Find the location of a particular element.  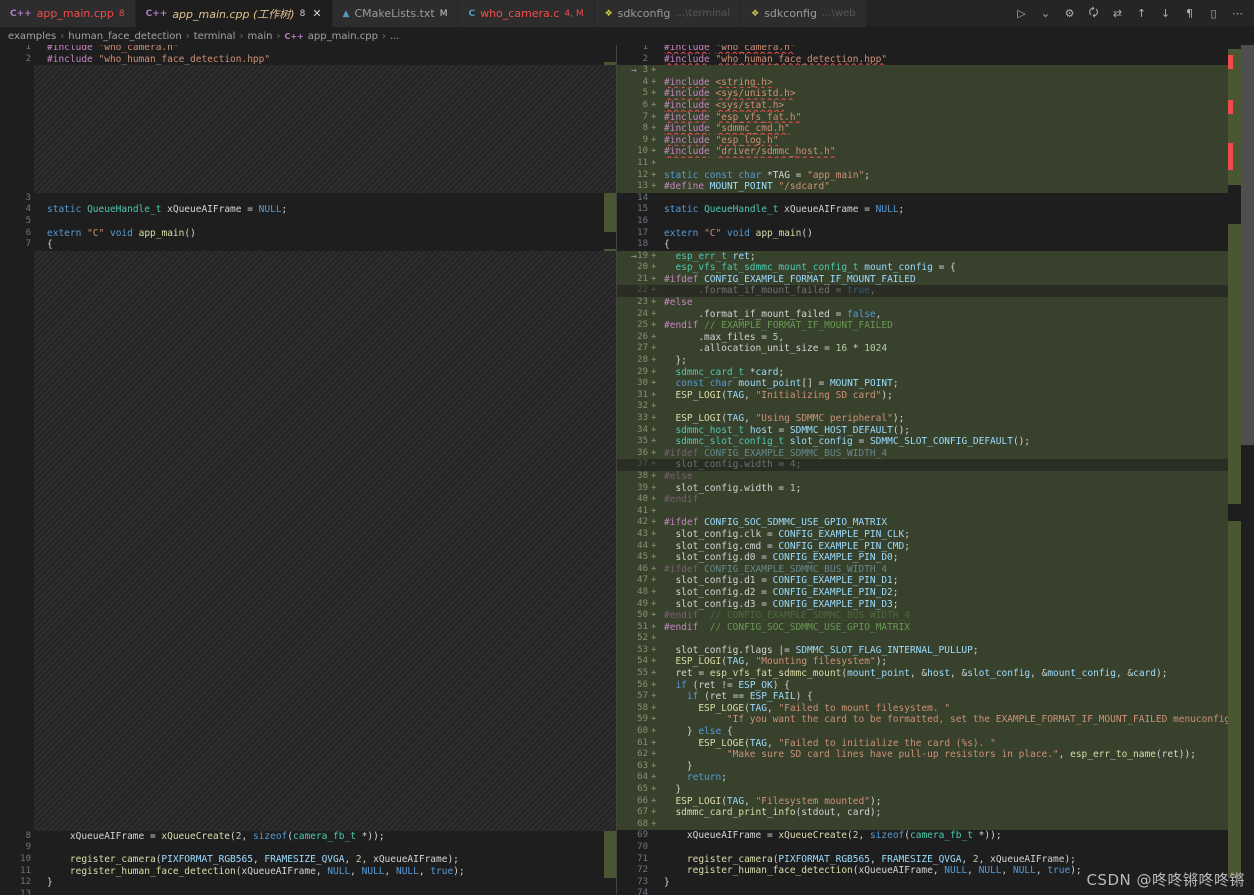

code-line: 11 + is located at coordinates (935, 163).